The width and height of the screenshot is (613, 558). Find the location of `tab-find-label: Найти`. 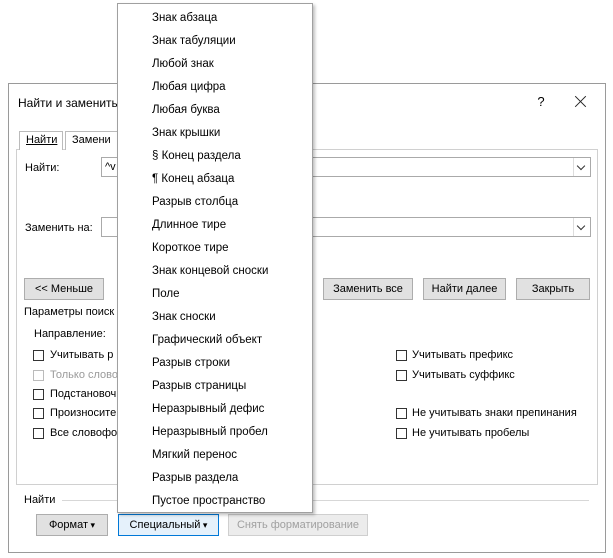

tab-find-label: Найти is located at coordinates (42, 140).